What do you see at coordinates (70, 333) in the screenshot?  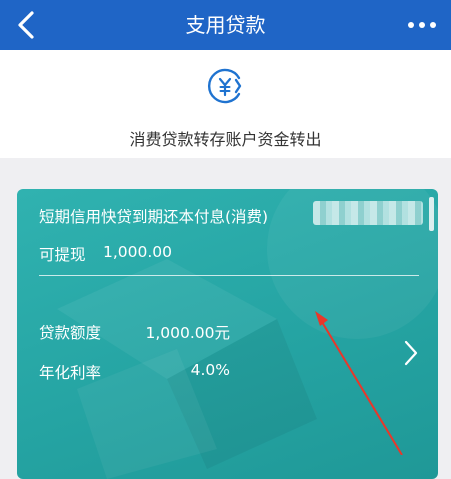 I see `loan-amount-label: 贷款额度` at bounding box center [70, 333].